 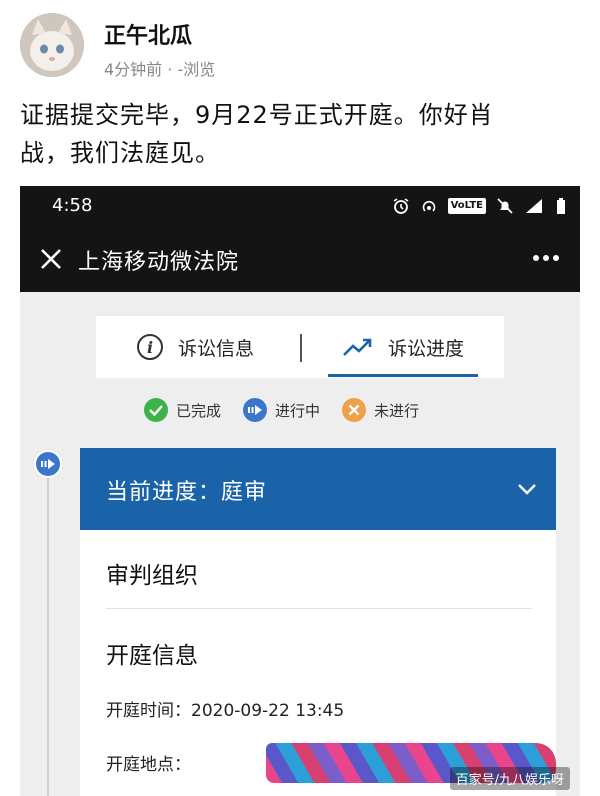 I want to click on status-icons: VoLTE, so click(x=479, y=206).